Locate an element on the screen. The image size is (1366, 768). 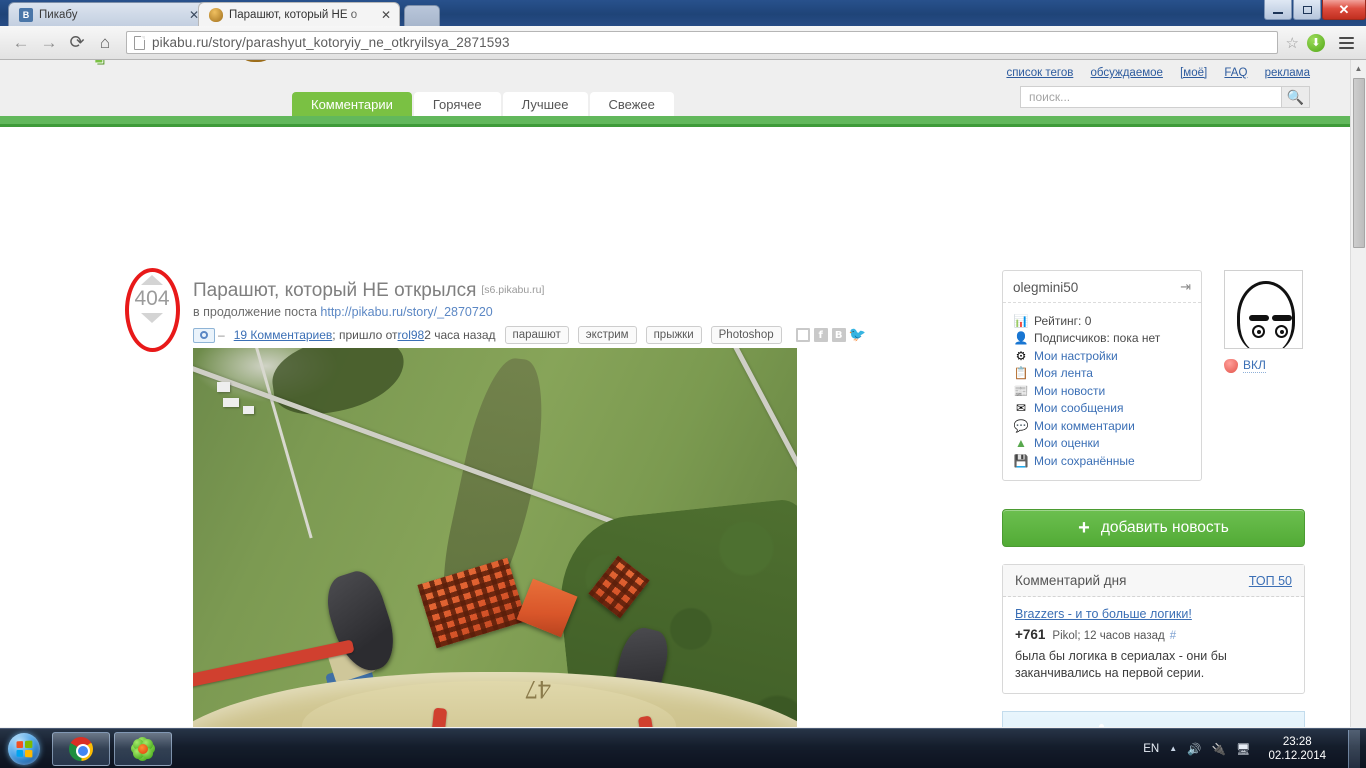
site-logo: pikabu is located at coordinates (184, 62).